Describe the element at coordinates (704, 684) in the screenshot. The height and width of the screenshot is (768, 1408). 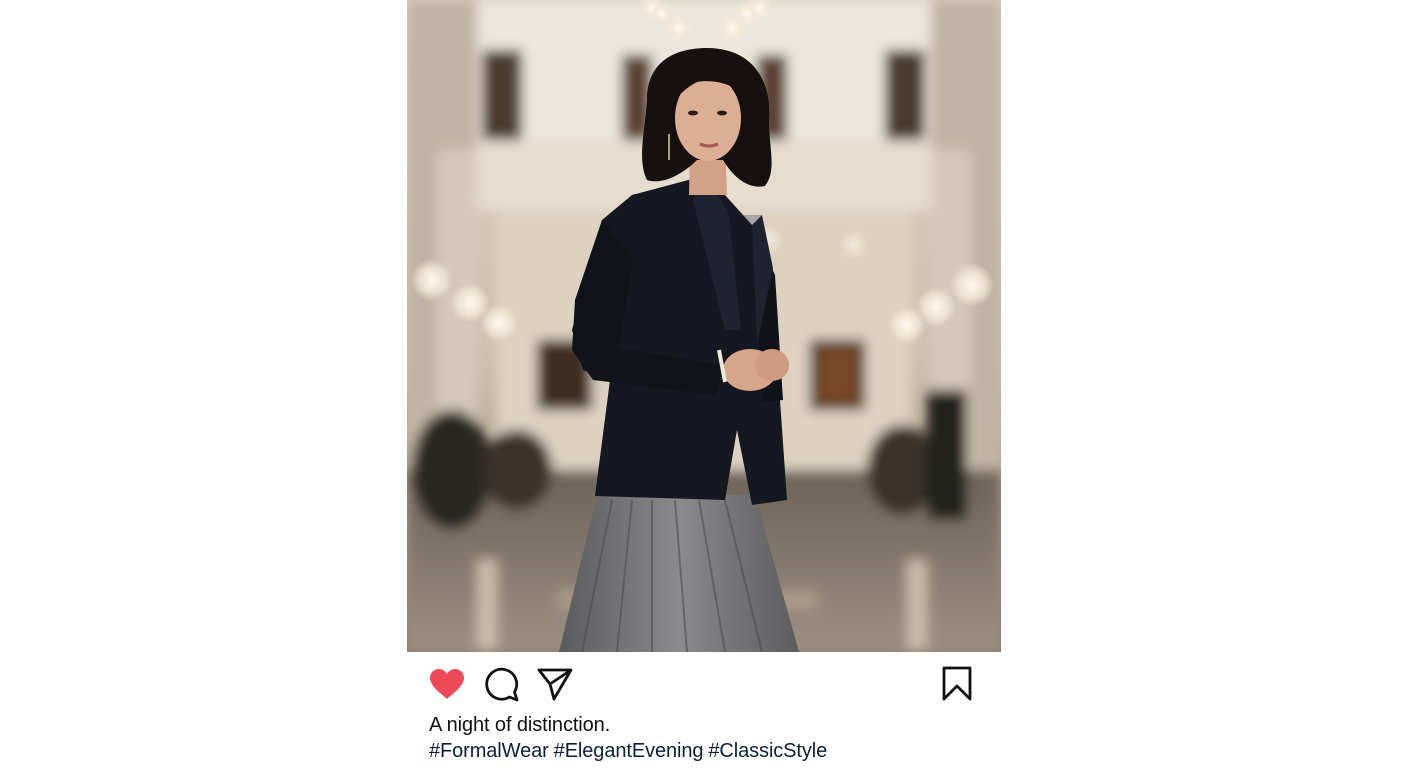
I see `post-actions-bar` at that location.